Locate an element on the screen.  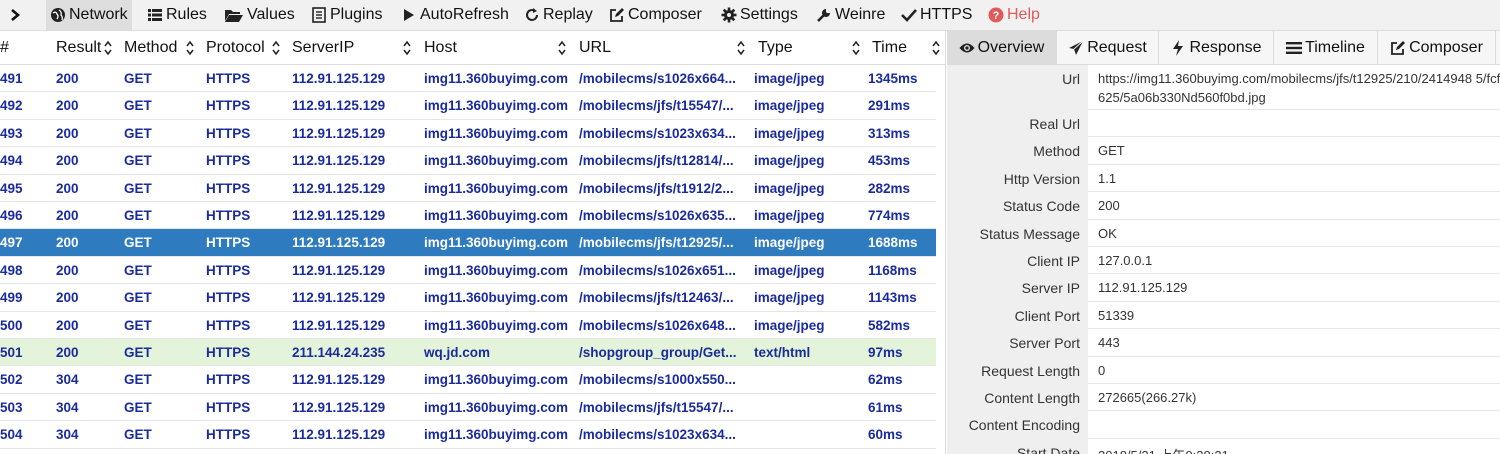
eye-icon is located at coordinates (967, 48).